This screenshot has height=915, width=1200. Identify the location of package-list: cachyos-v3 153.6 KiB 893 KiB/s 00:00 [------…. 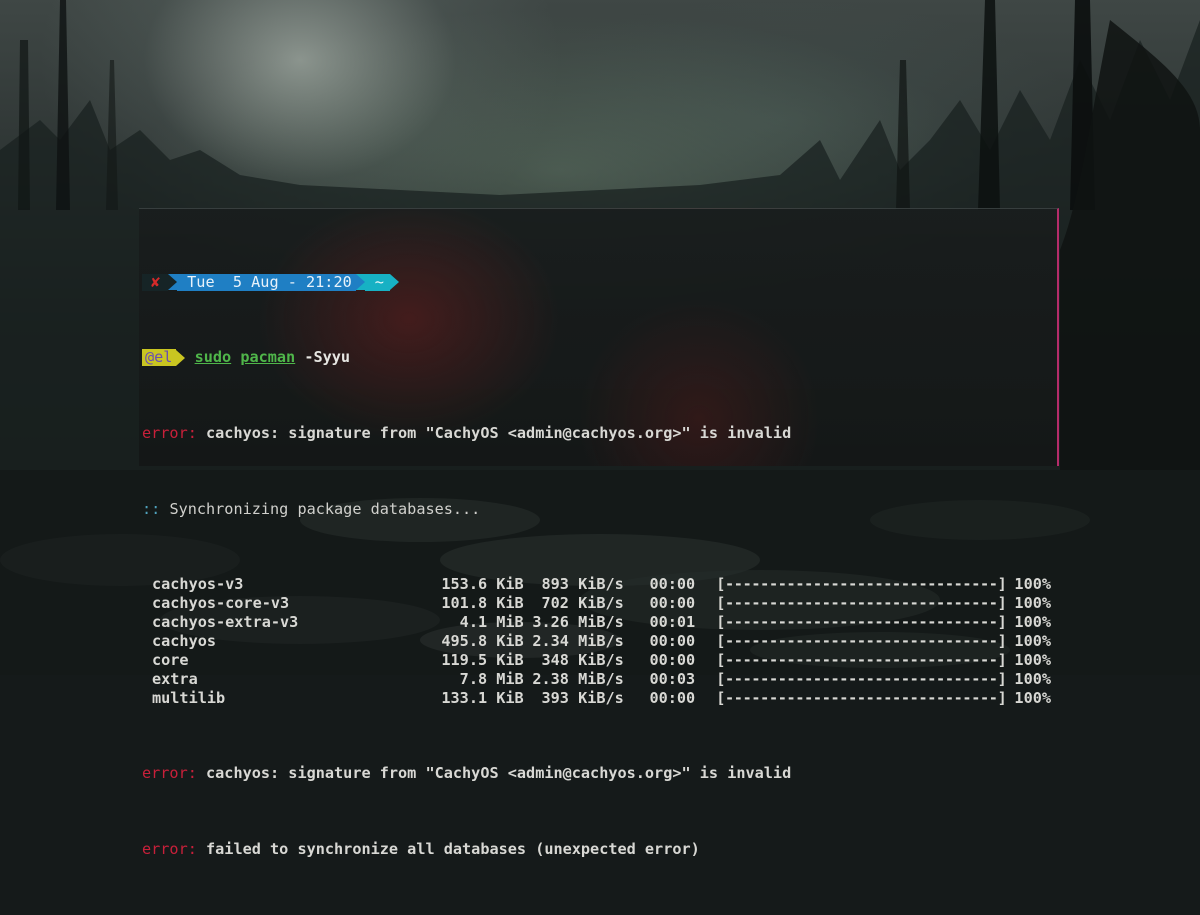
(596, 641).